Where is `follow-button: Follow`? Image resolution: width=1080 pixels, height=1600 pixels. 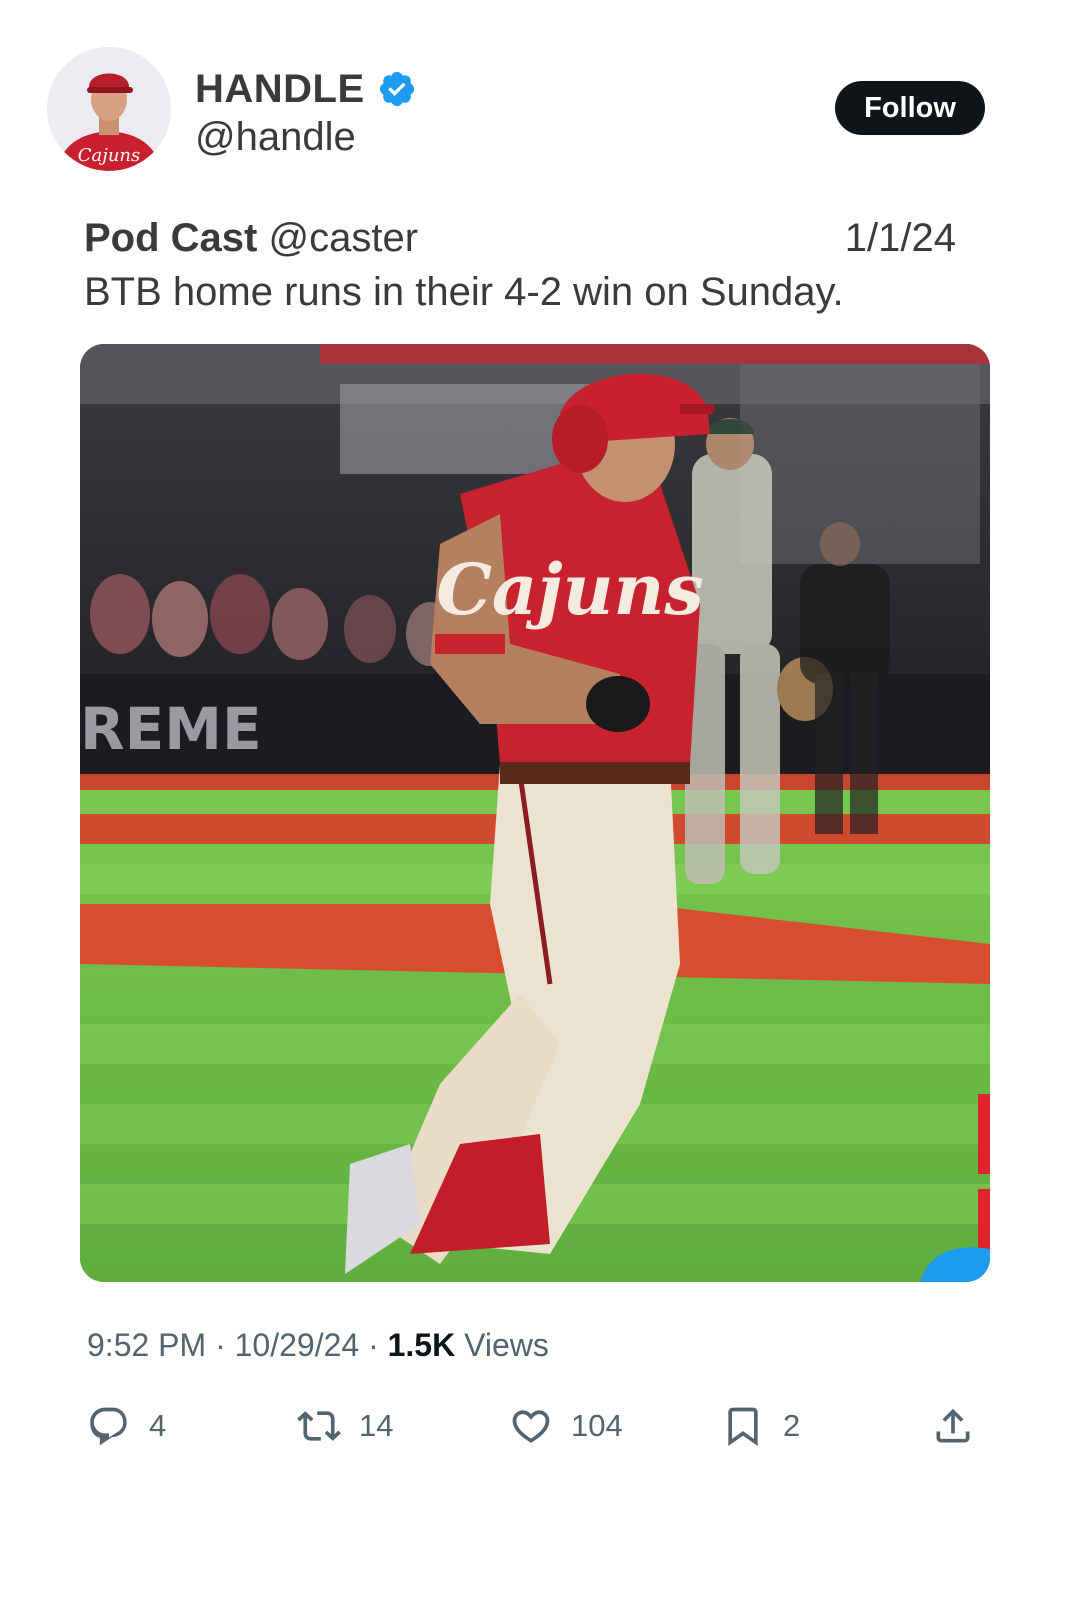 follow-button: Follow is located at coordinates (910, 108).